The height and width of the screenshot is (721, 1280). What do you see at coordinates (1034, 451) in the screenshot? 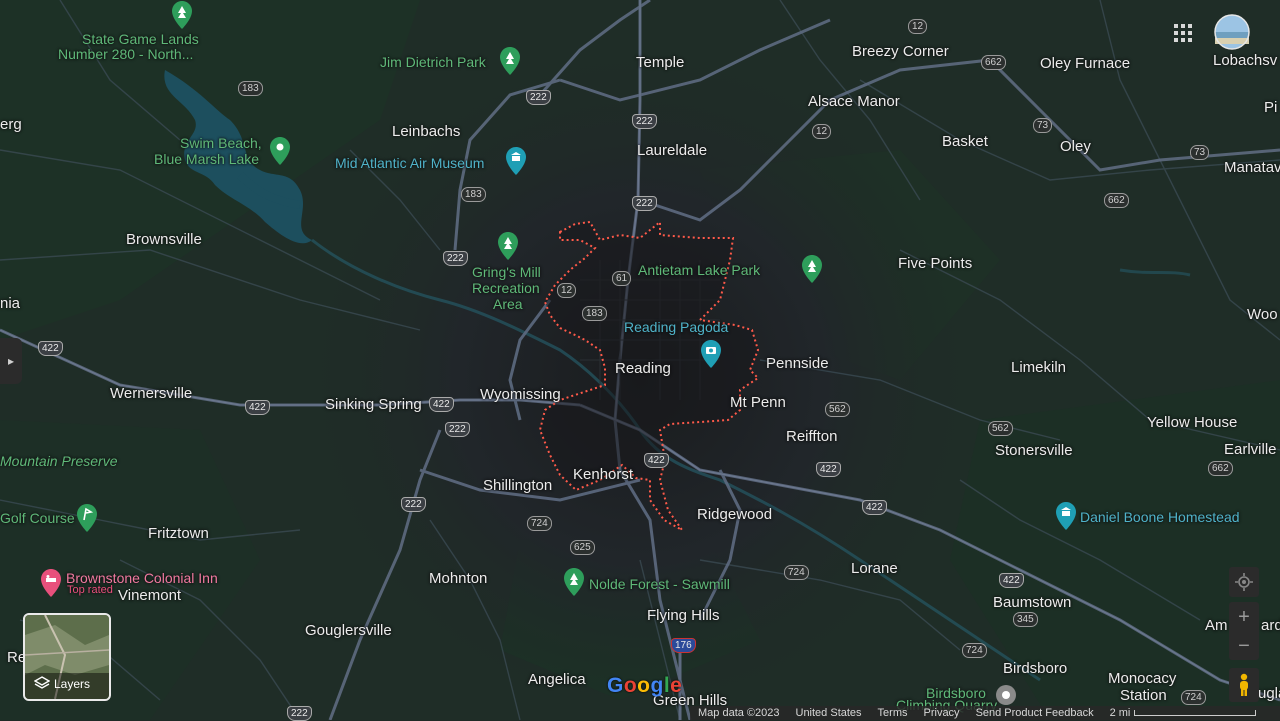
I see `place-stonersville: Stonersville` at bounding box center [1034, 451].